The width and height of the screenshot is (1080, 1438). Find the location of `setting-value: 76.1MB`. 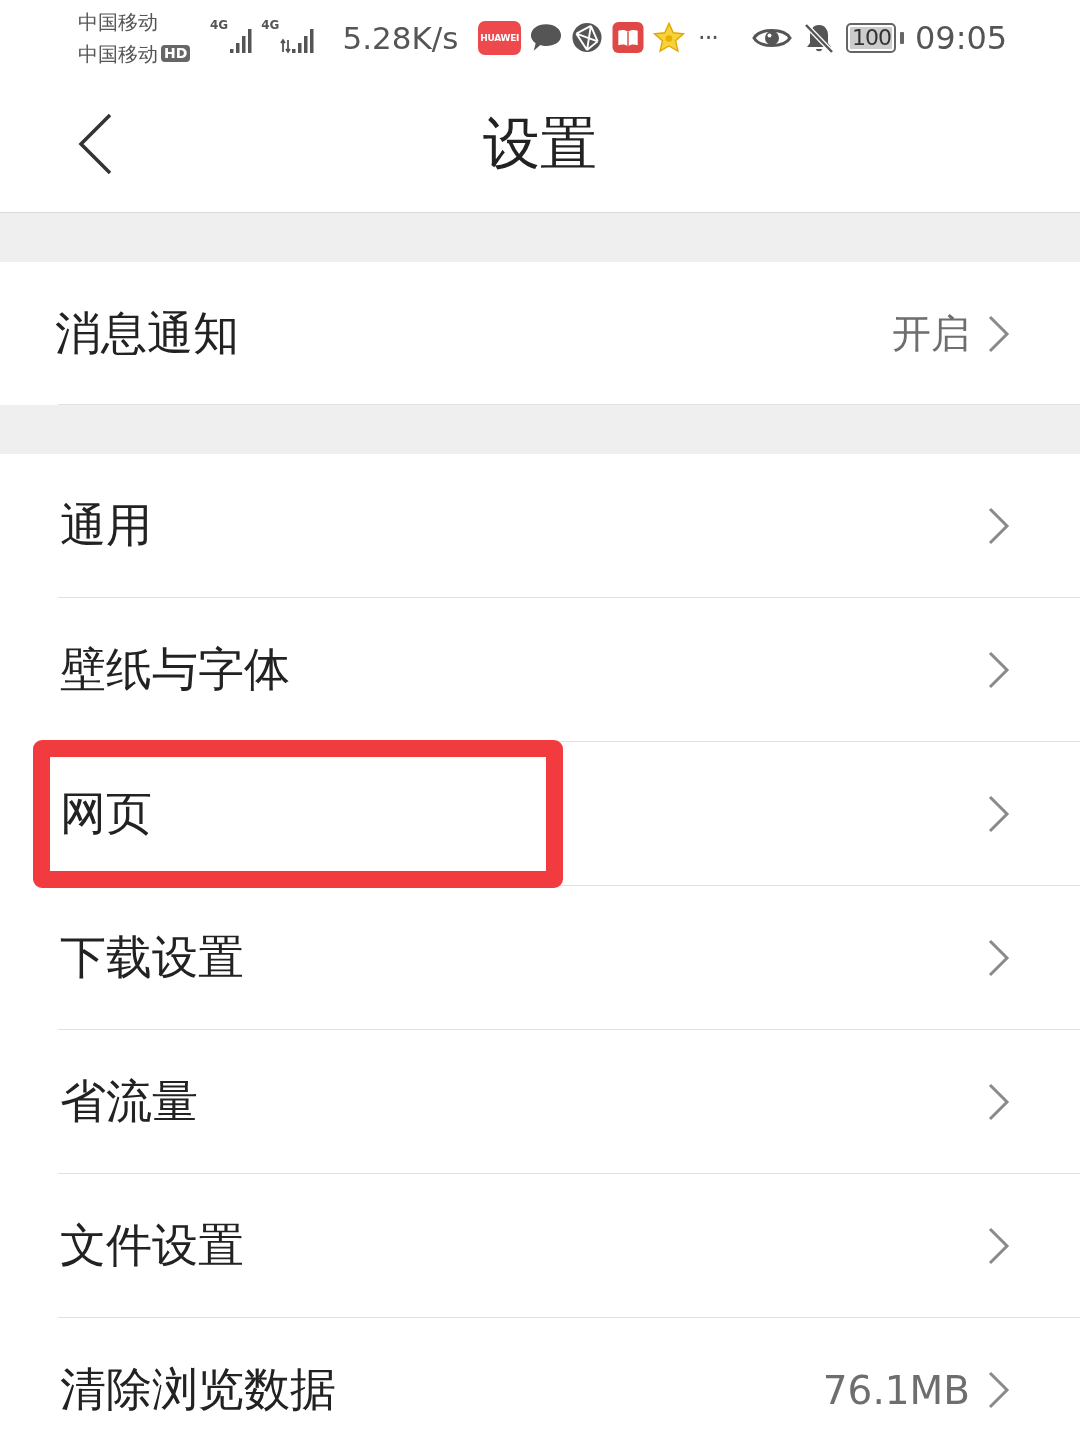

setting-value: 76.1MB is located at coordinates (896, 1390).